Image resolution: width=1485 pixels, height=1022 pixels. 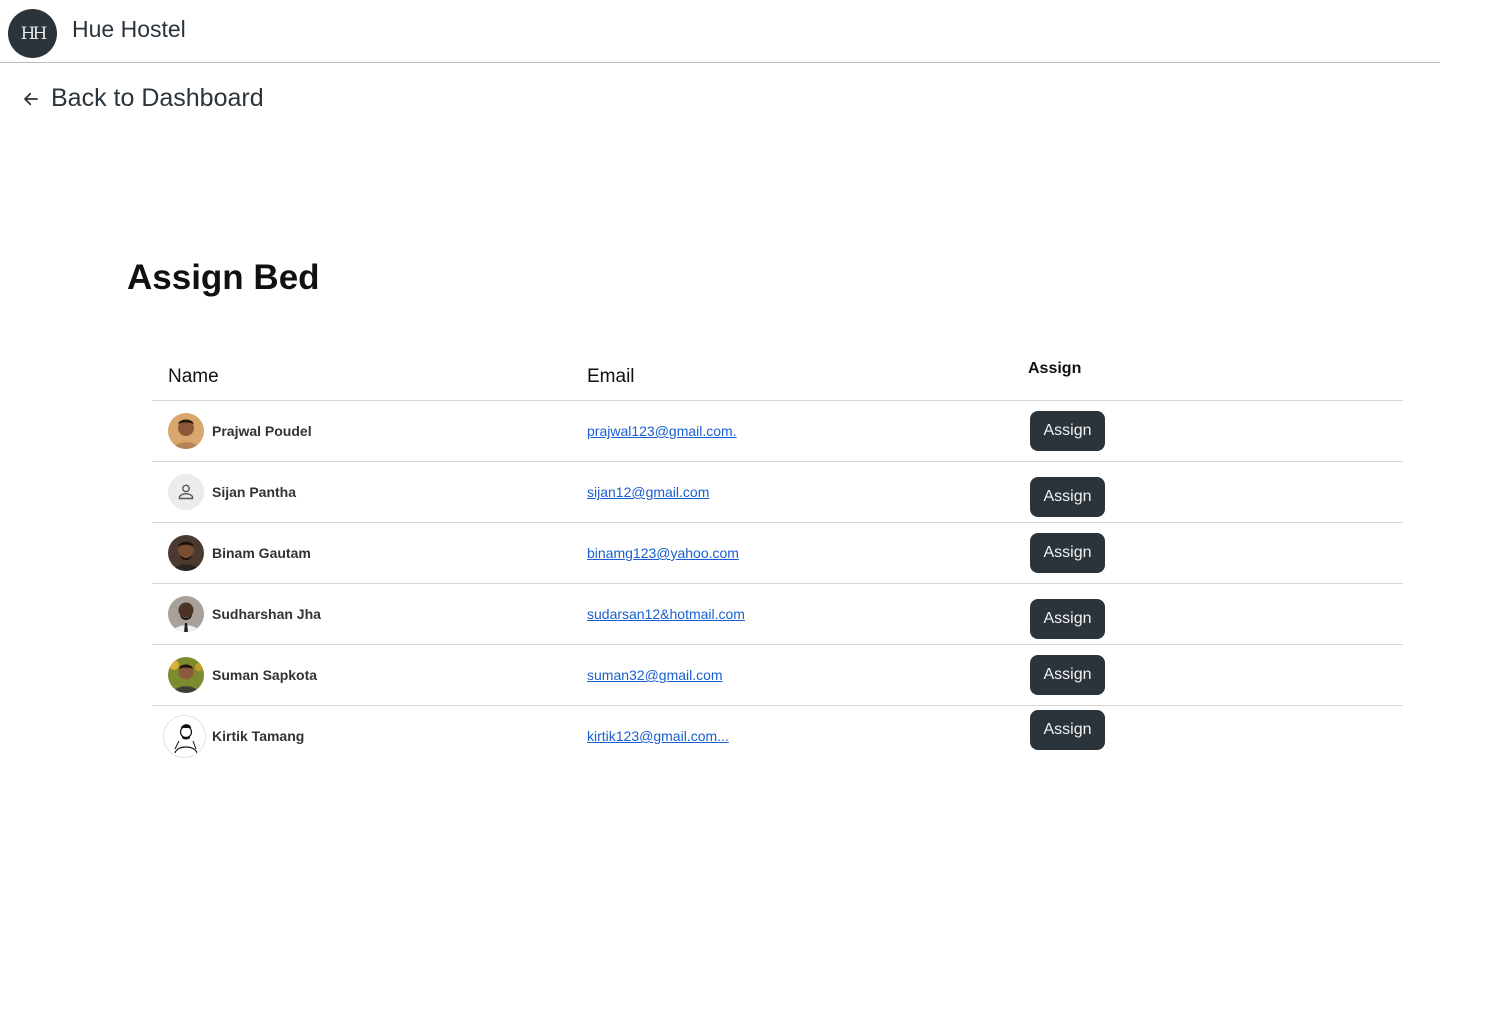 I want to click on table-row: Sijan Pantha sijan12@gmail.com Assign, so click(x=777, y=492).